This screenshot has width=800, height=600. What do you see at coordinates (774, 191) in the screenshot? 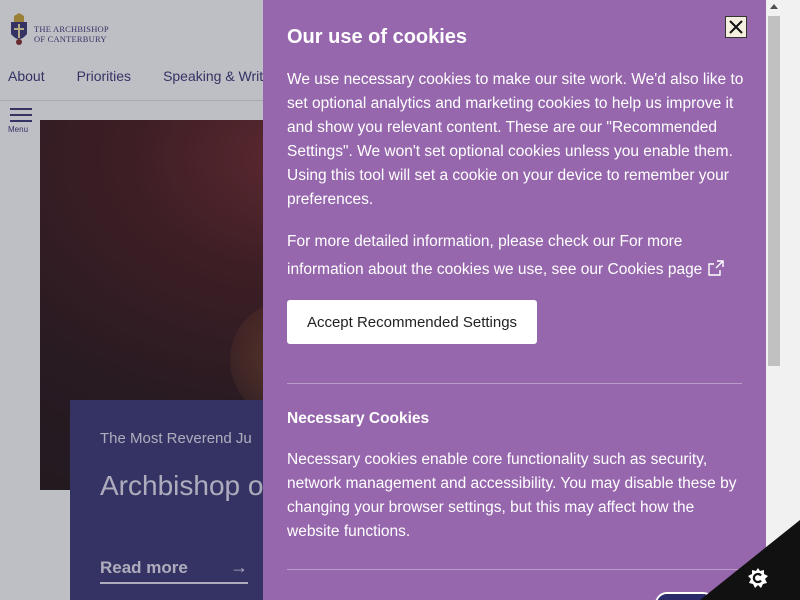
I see `scrollbar-thumb` at bounding box center [774, 191].